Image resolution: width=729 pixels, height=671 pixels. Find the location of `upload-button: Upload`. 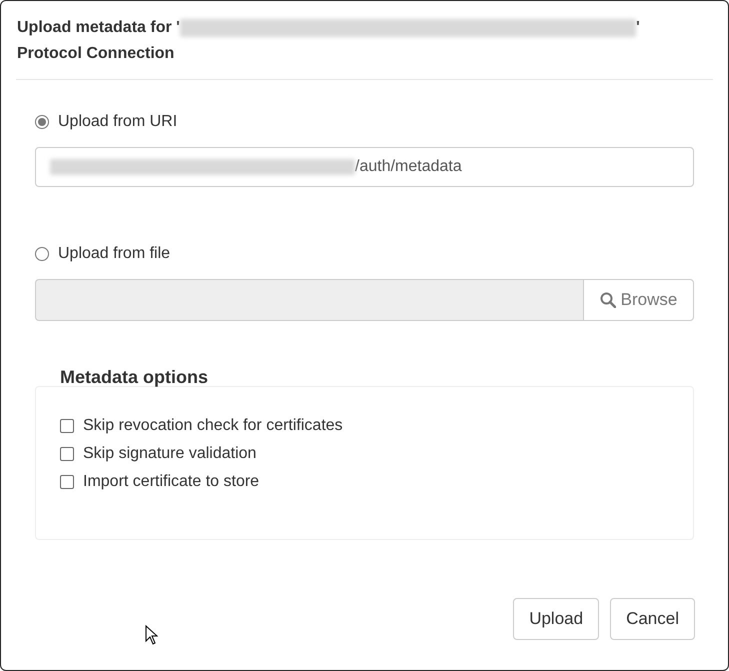

upload-button: Upload is located at coordinates (556, 619).